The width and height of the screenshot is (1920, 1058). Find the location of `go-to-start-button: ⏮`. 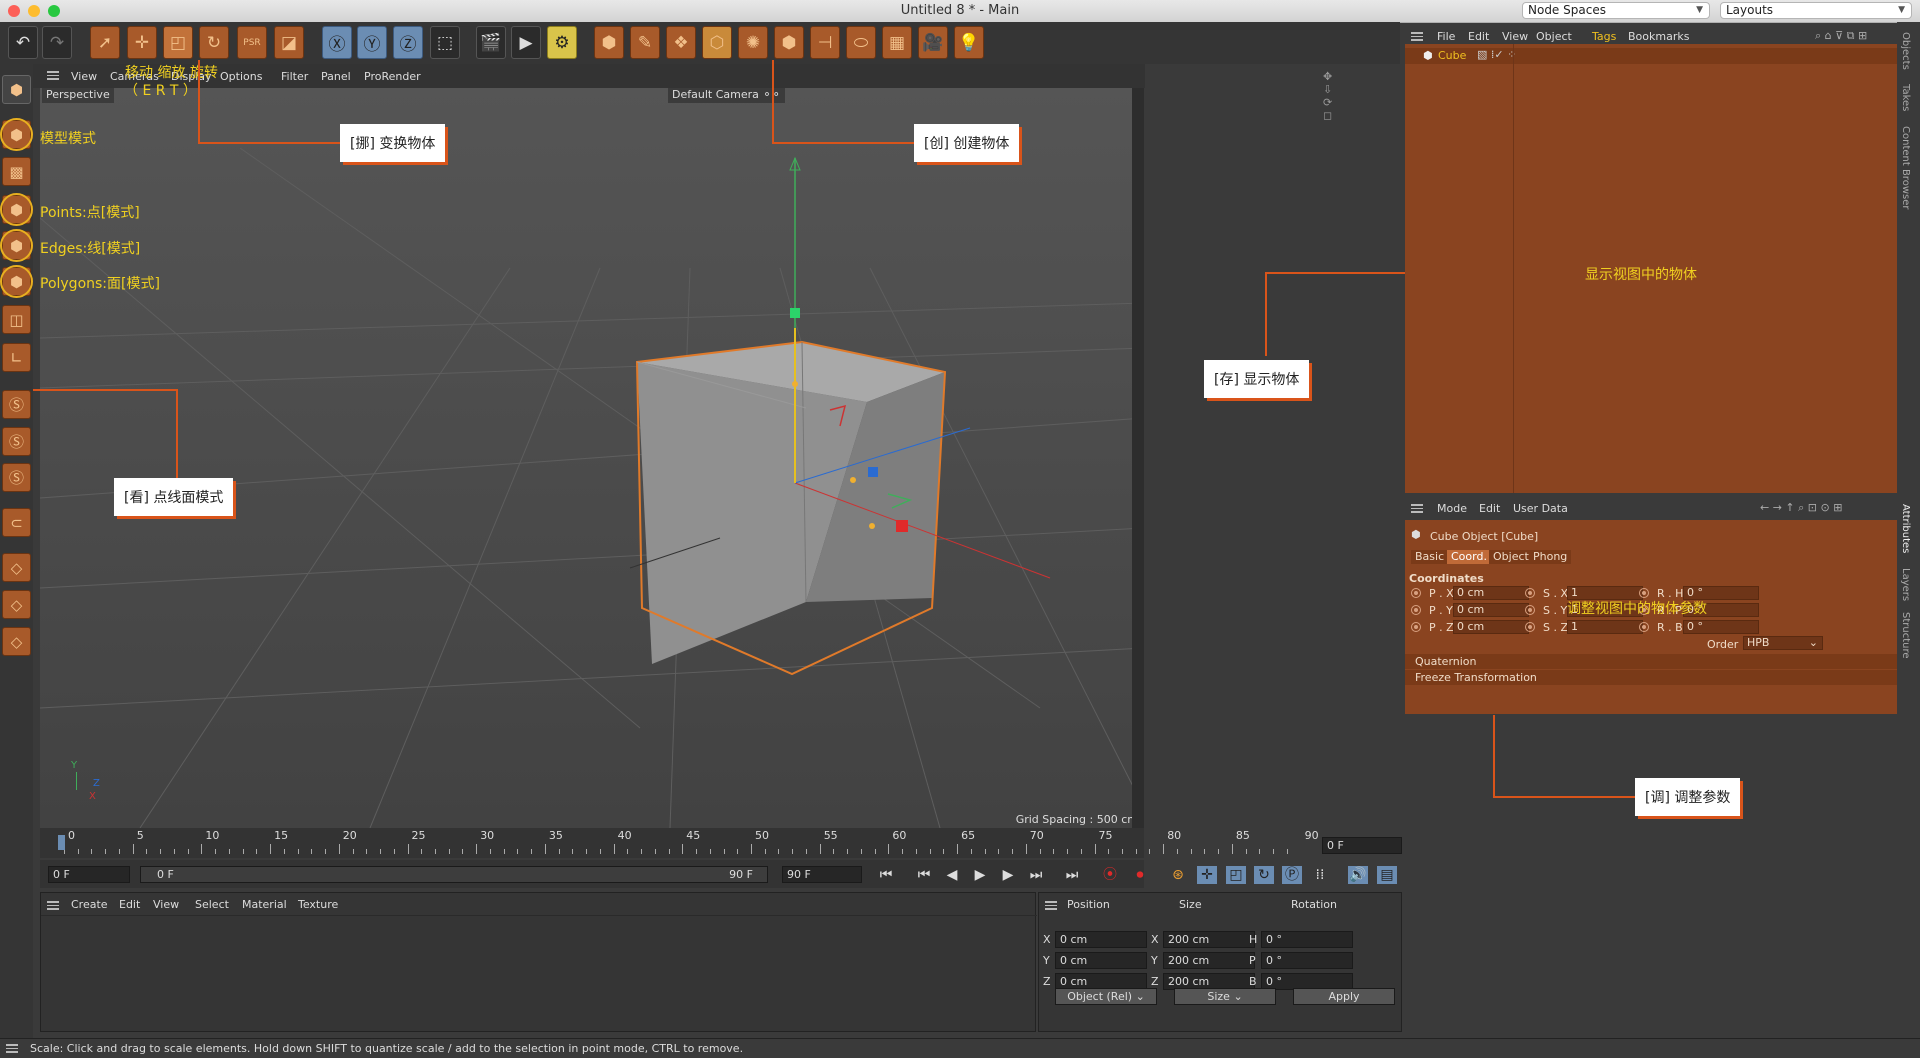

go-to-start-button: ⏮ is located at coordinates (886, 875).